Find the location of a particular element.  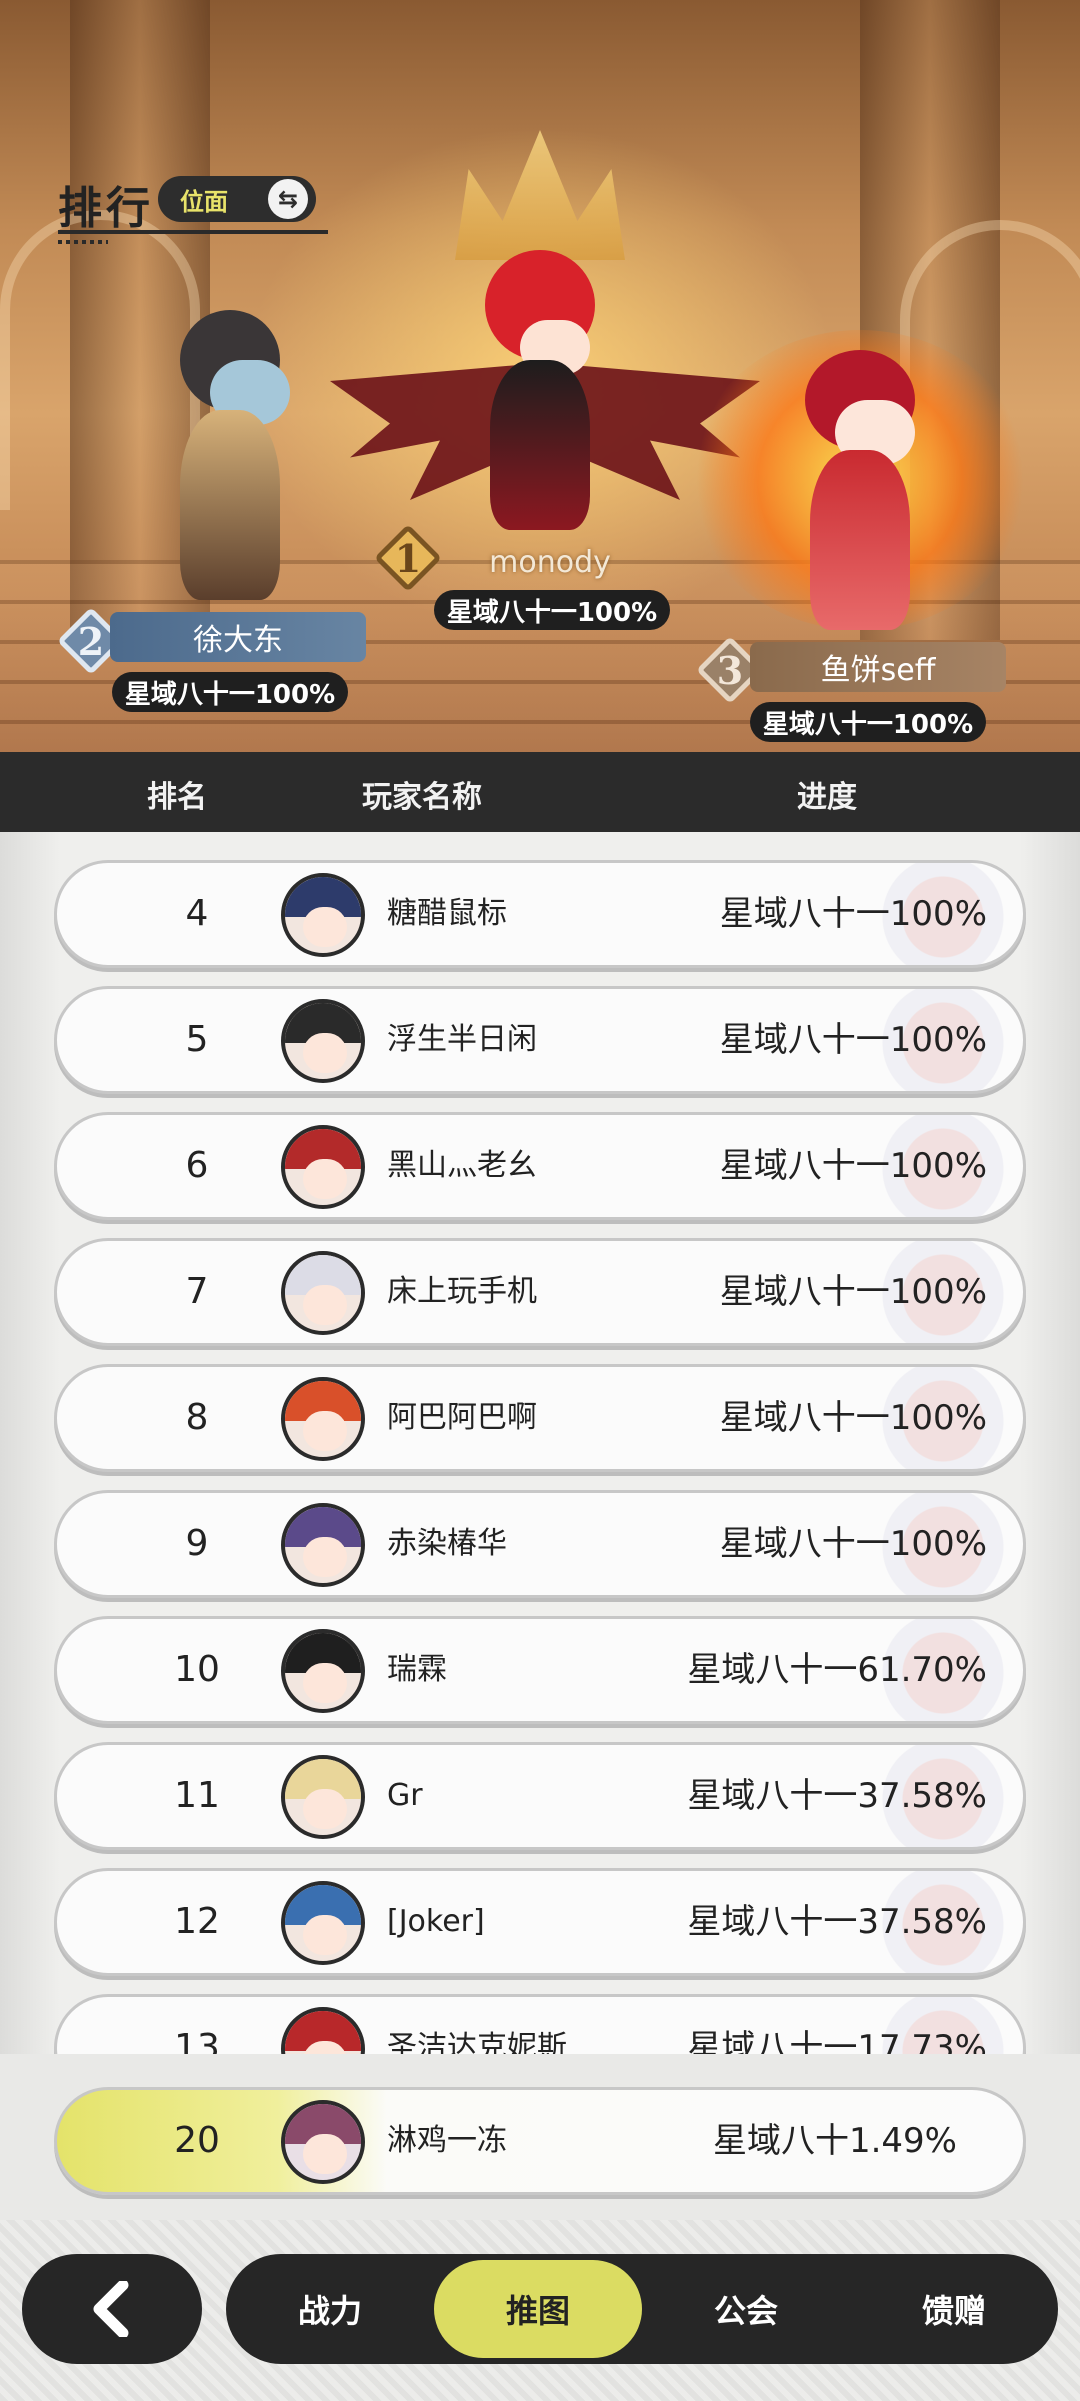

row-rank: 7 is located at coordinates (197, 1291).